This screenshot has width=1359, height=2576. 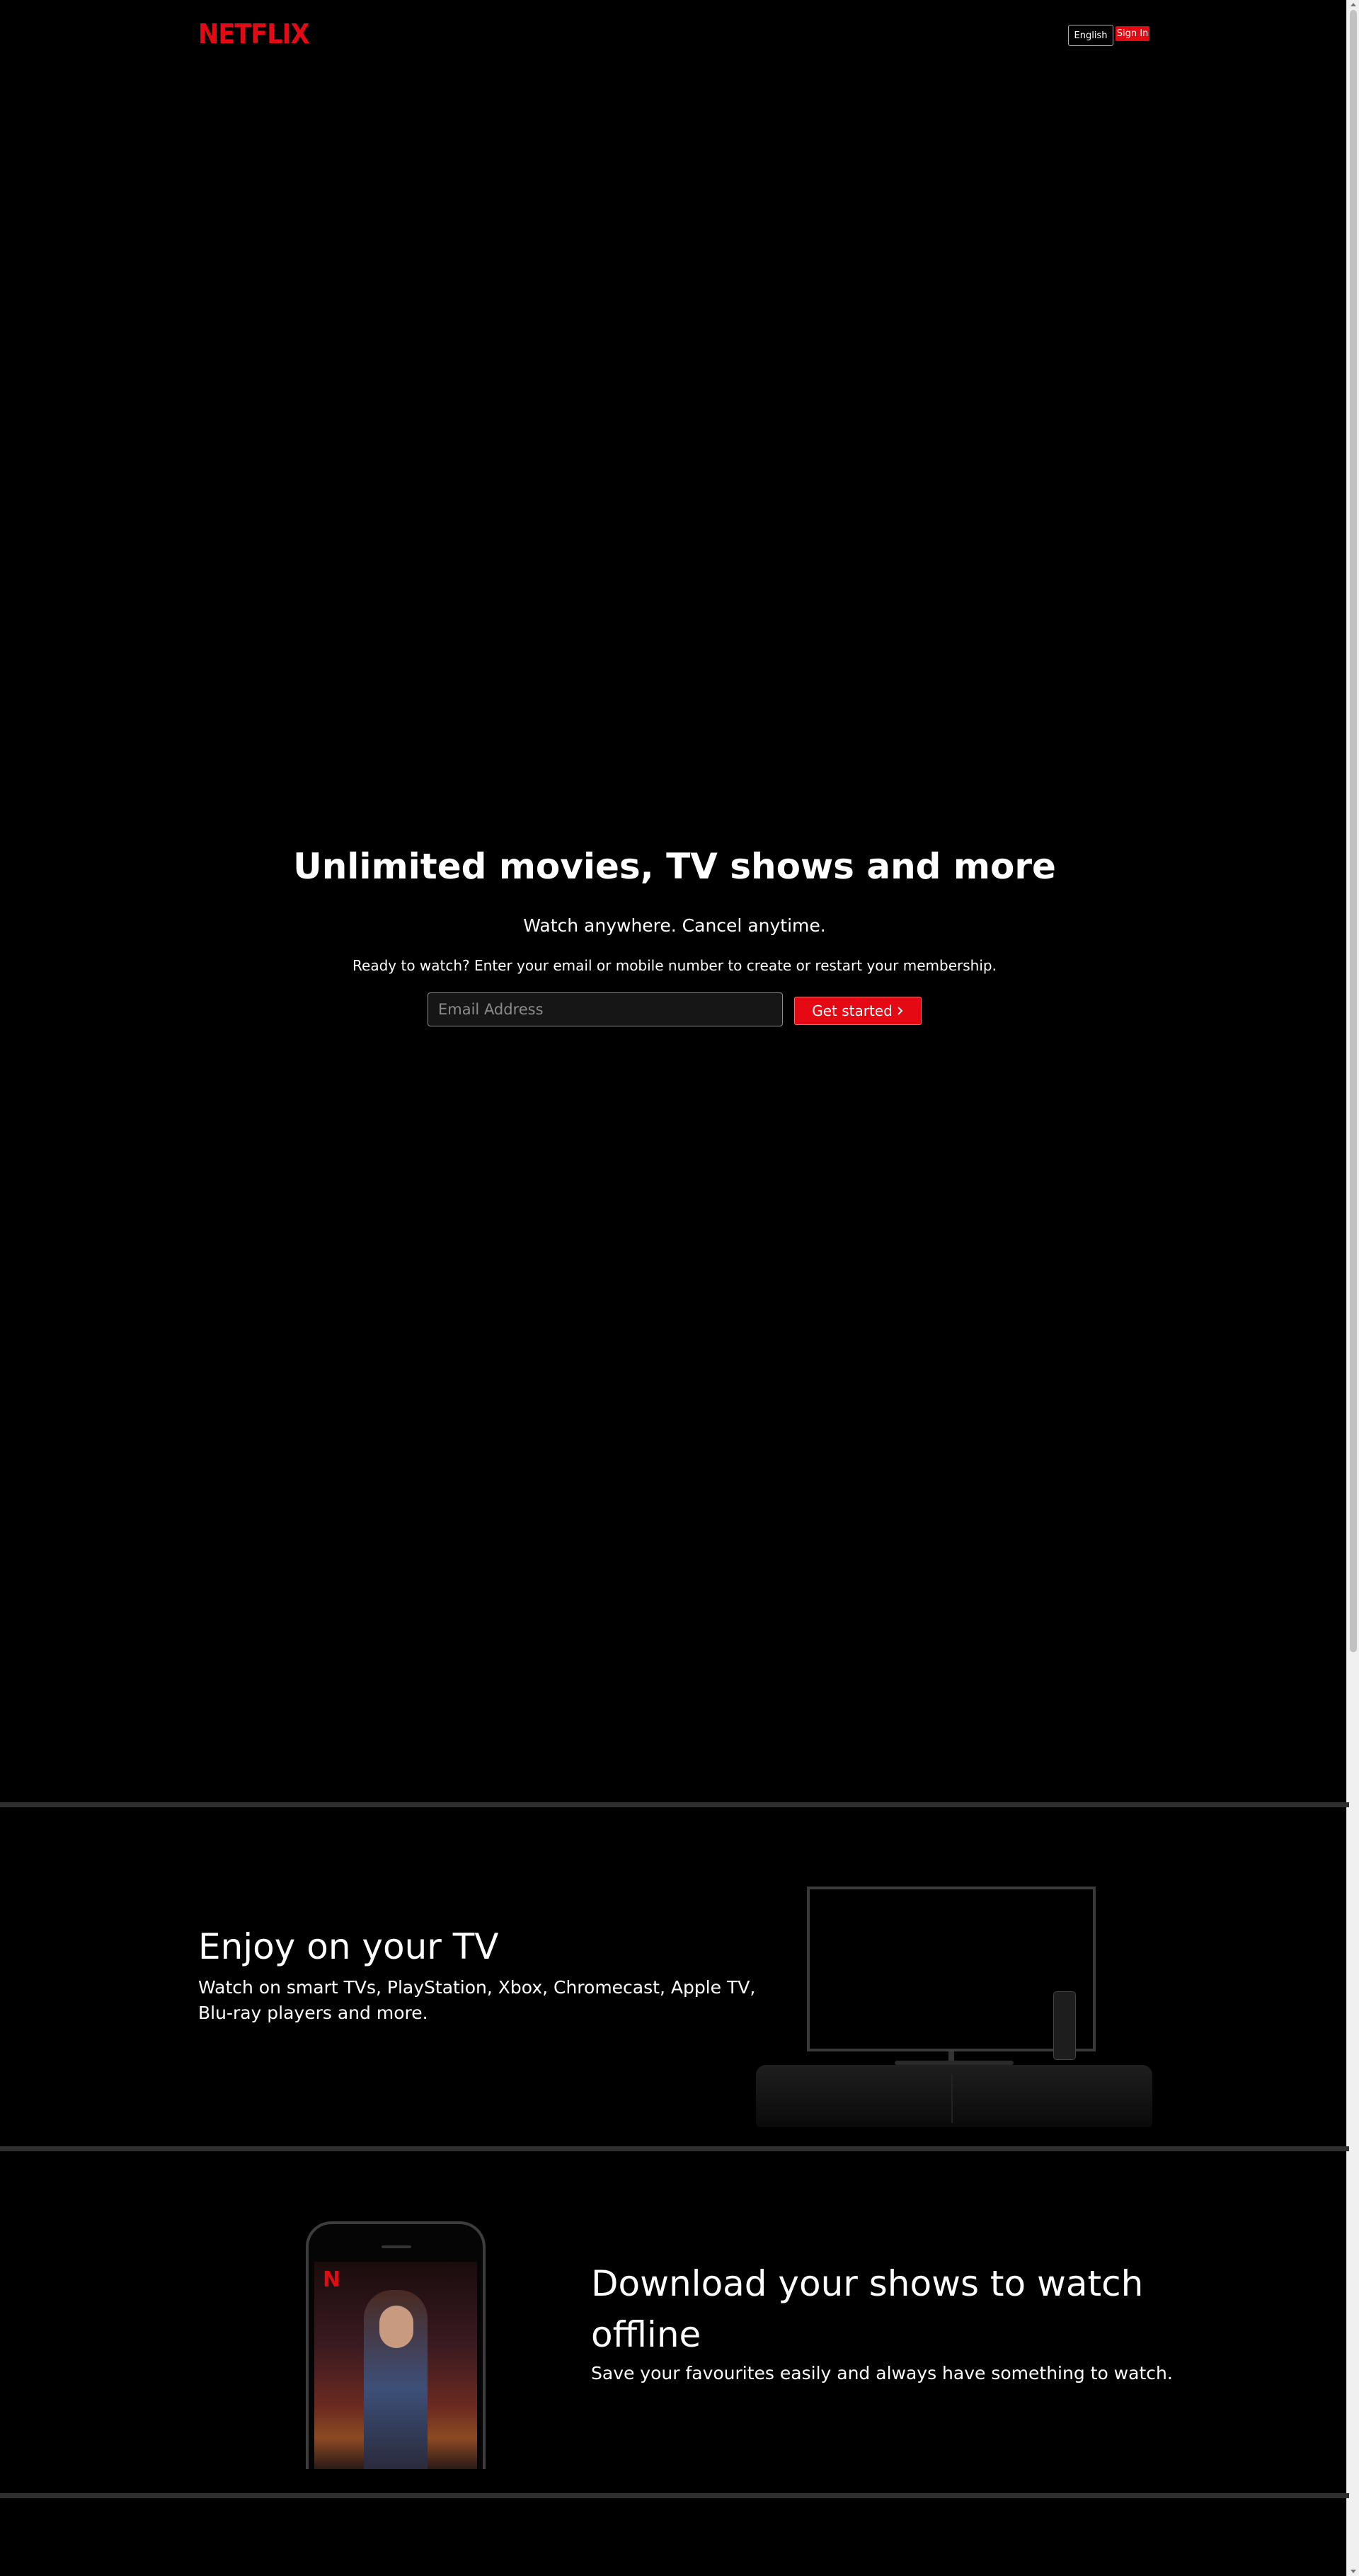 What do you see at coordinates (395, 2365) in the screenshot?
I see `phone-screen-poster: N` at bounding box center [395, 2365].